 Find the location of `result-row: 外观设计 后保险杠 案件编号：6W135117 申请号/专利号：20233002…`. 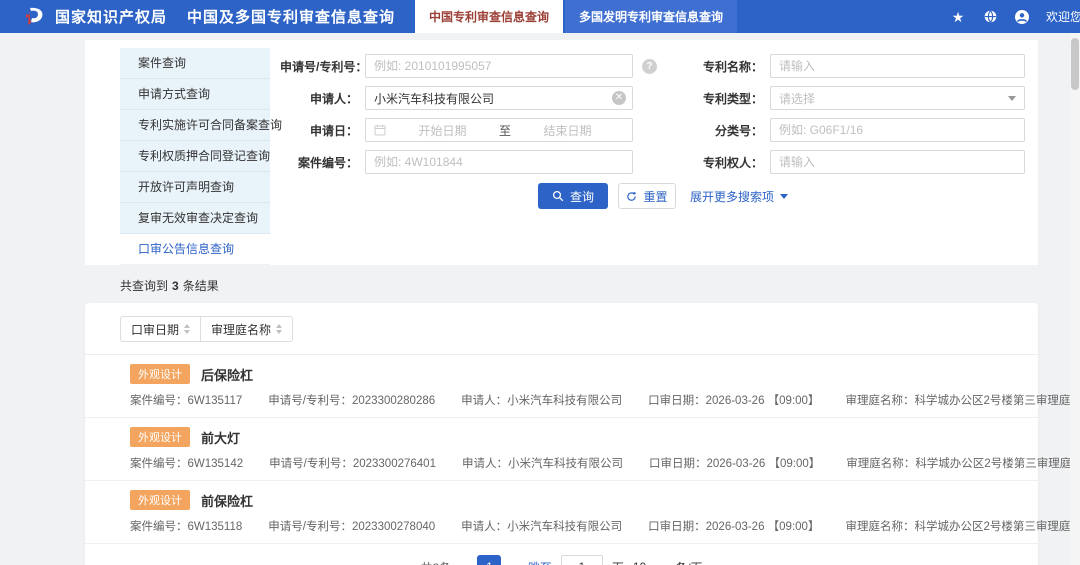

result-row: 外观设计 后保险杠 案件编号：6W135117 申请号/专利号：20233002… is located at coordinates (582, 386).